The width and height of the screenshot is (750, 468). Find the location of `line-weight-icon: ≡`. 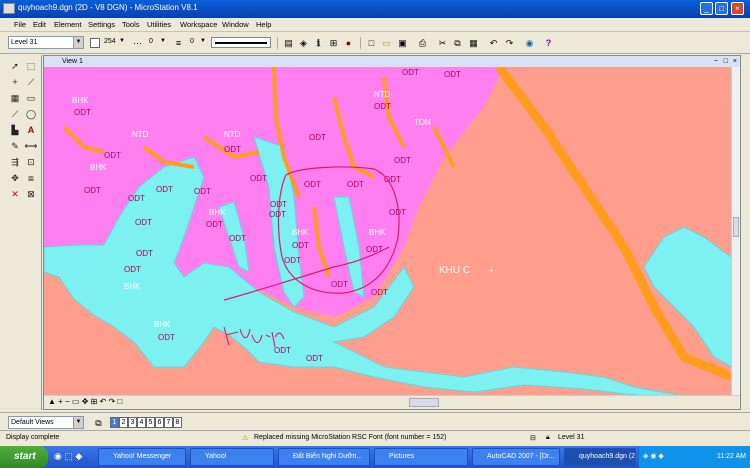

line-weight-icon: ≡ is located at coordinates (178, 42).